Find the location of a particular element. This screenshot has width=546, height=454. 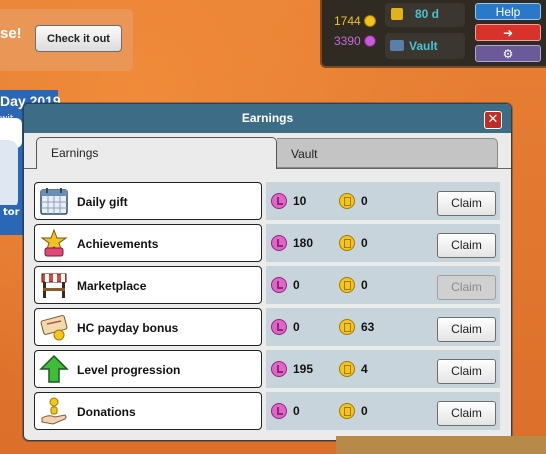

check-it-out-button: Check it out is located at coordinates (78, 38).